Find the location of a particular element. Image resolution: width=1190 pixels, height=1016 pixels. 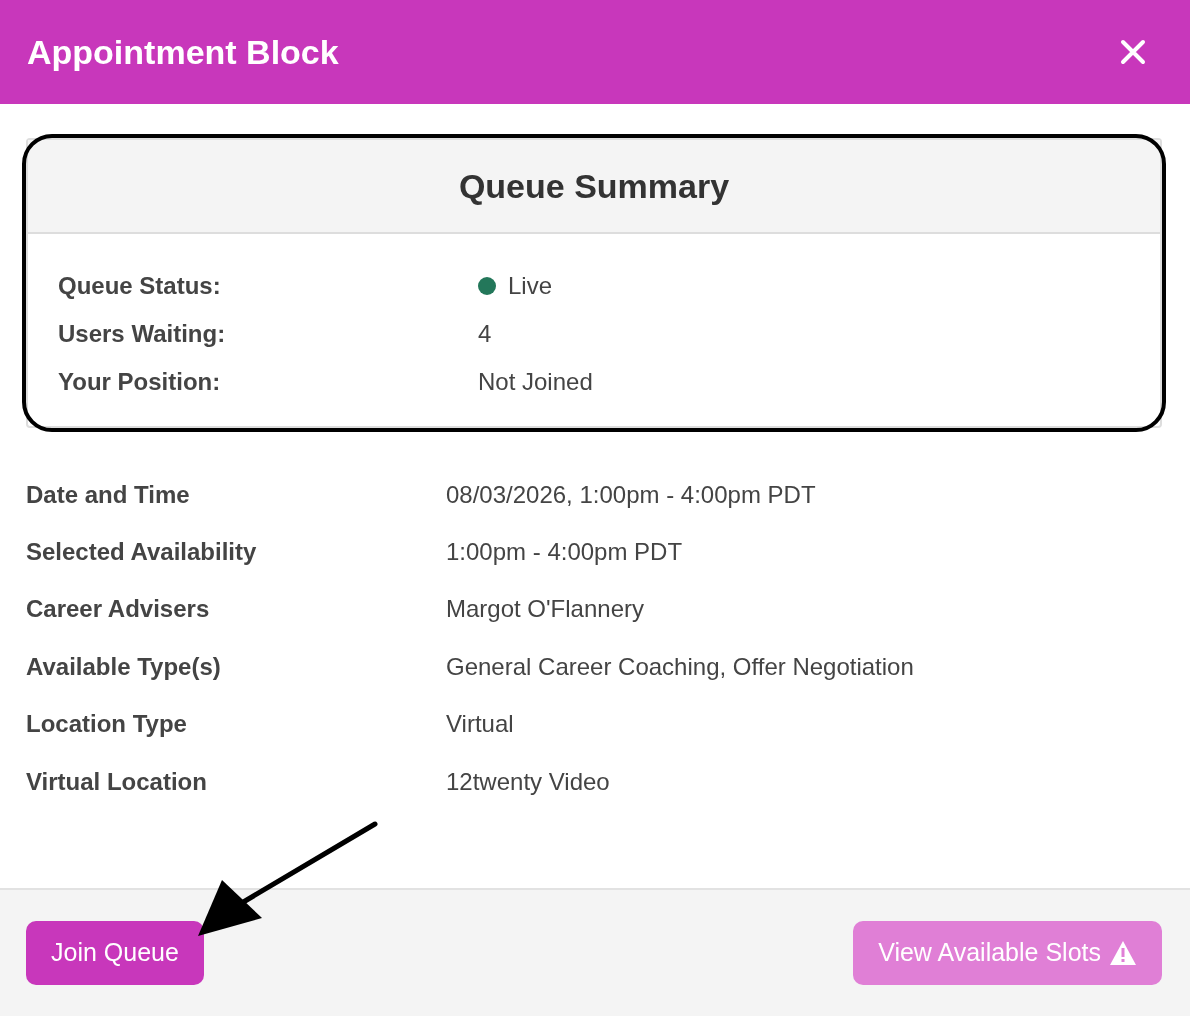

field-value: Margot O'Flannery is located at coordinates (545, 609).